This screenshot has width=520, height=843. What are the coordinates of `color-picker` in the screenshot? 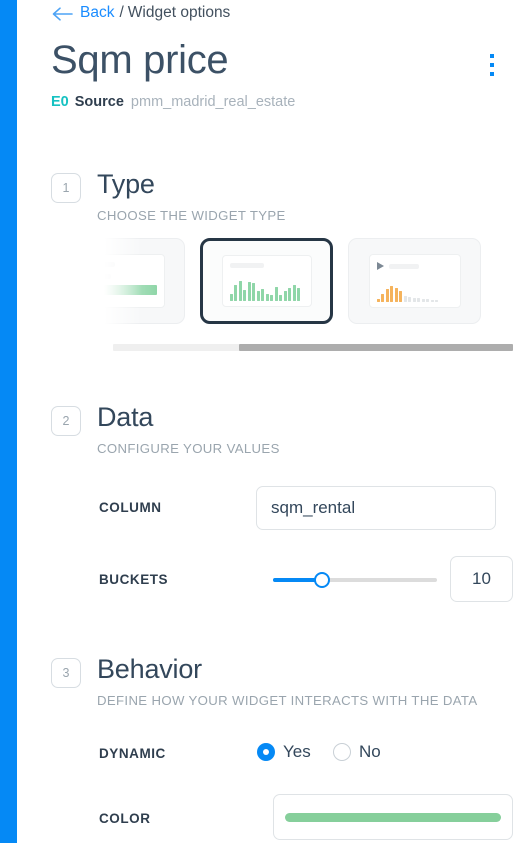 It's located at (393, 817).